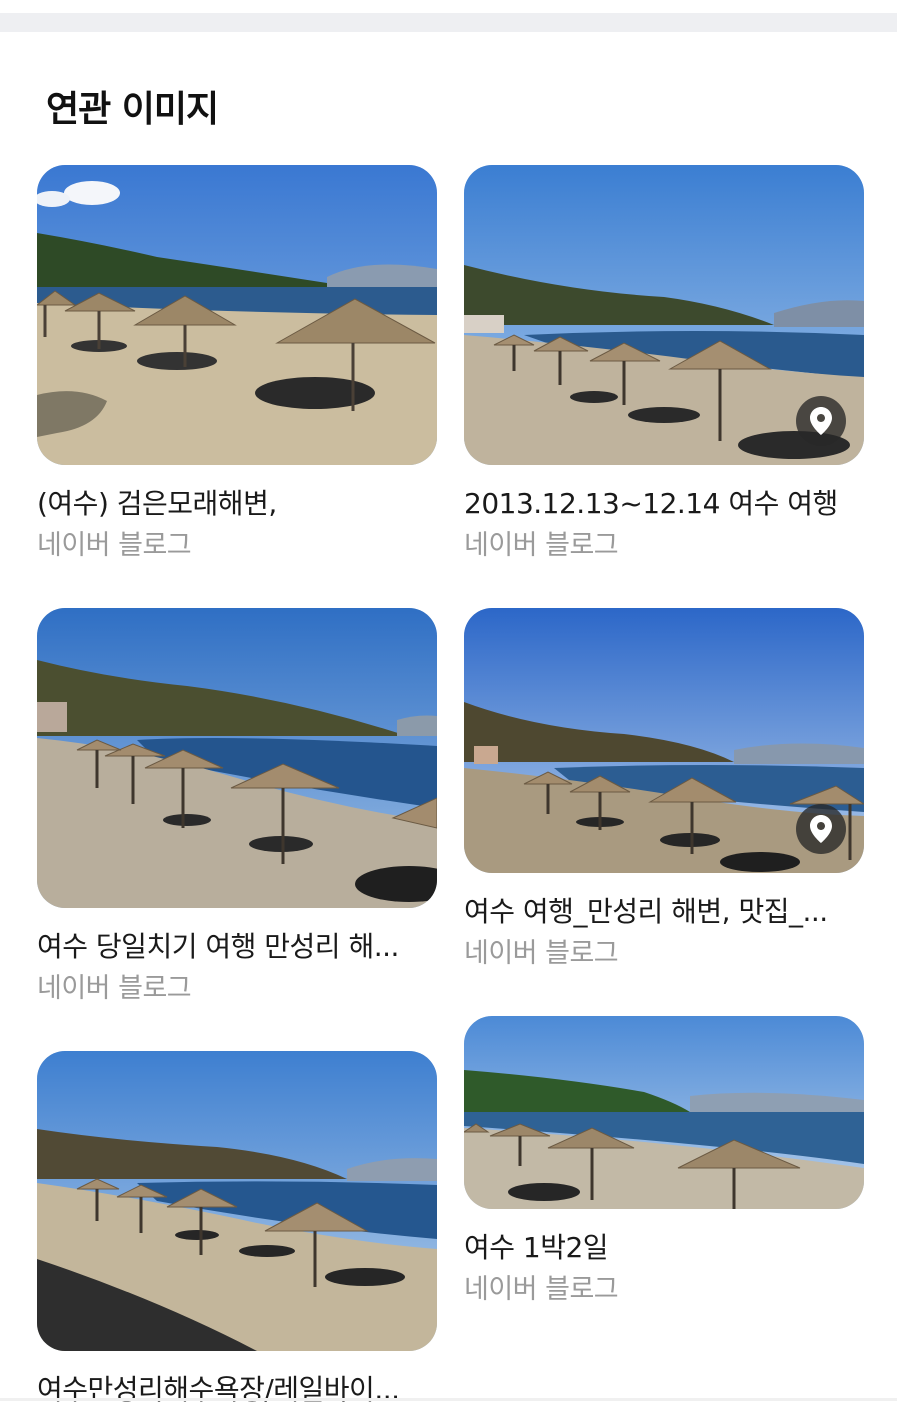 The image size is (897, 1419). What do you see at coordinates (659, 504) in the screenshot?
I see `card-title: 2013.12.13~12.14 여수 여행` at bounding box center [659, 504].